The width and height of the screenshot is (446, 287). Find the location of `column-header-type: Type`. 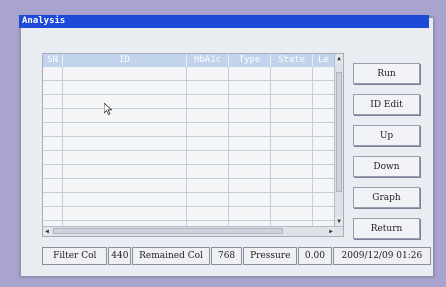

column-header-type: Type is located at coordinates (250, 60).